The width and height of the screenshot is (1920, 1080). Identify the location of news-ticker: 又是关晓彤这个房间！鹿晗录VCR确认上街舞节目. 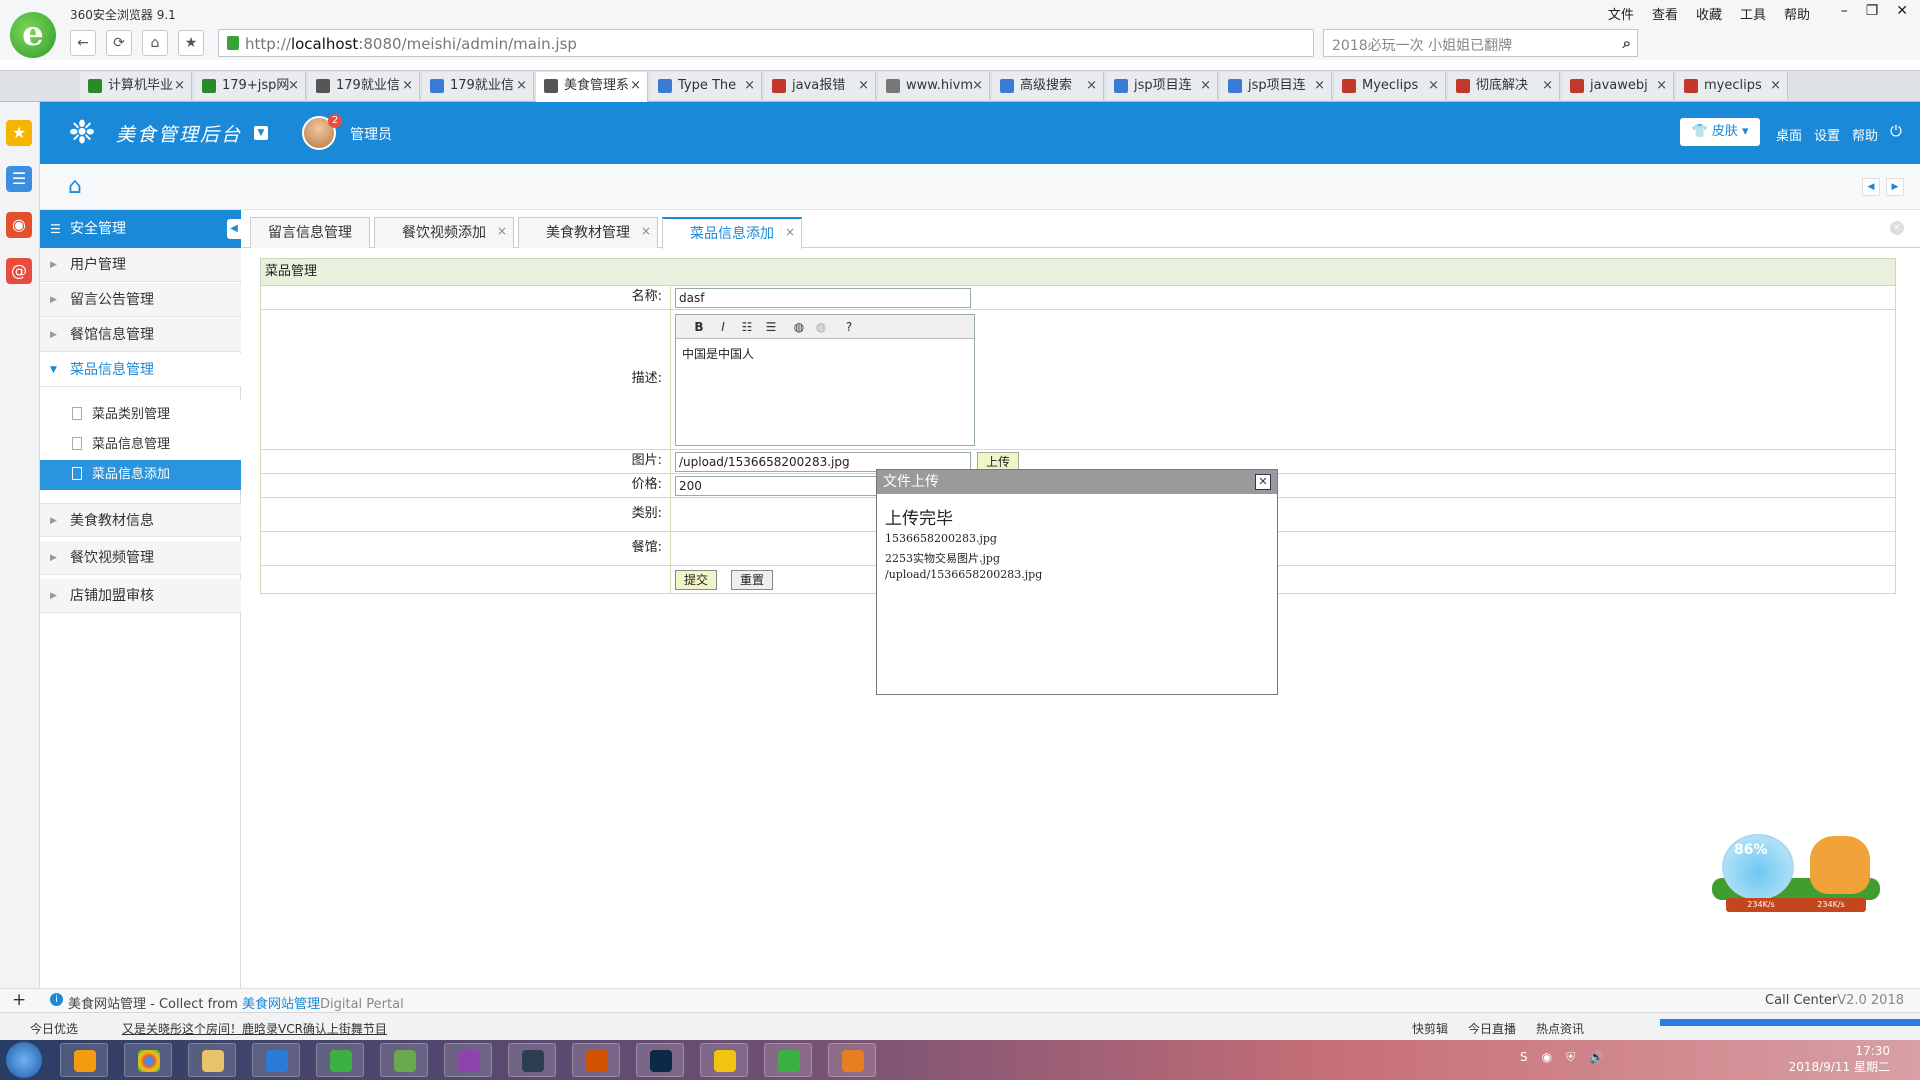
(254, 1028).